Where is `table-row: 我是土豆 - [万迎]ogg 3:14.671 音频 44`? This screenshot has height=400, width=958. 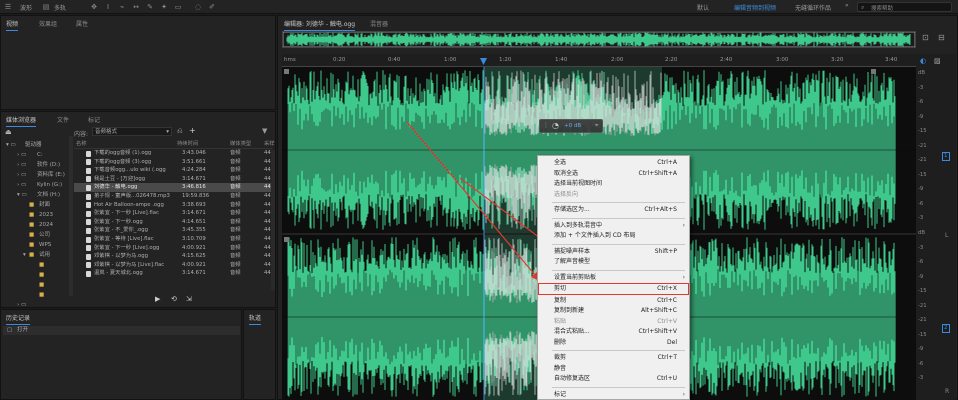 table-row: 我是土豆 - [万迎]ogg 3:14.671 音频 44 is located at coordinates (173, 179).